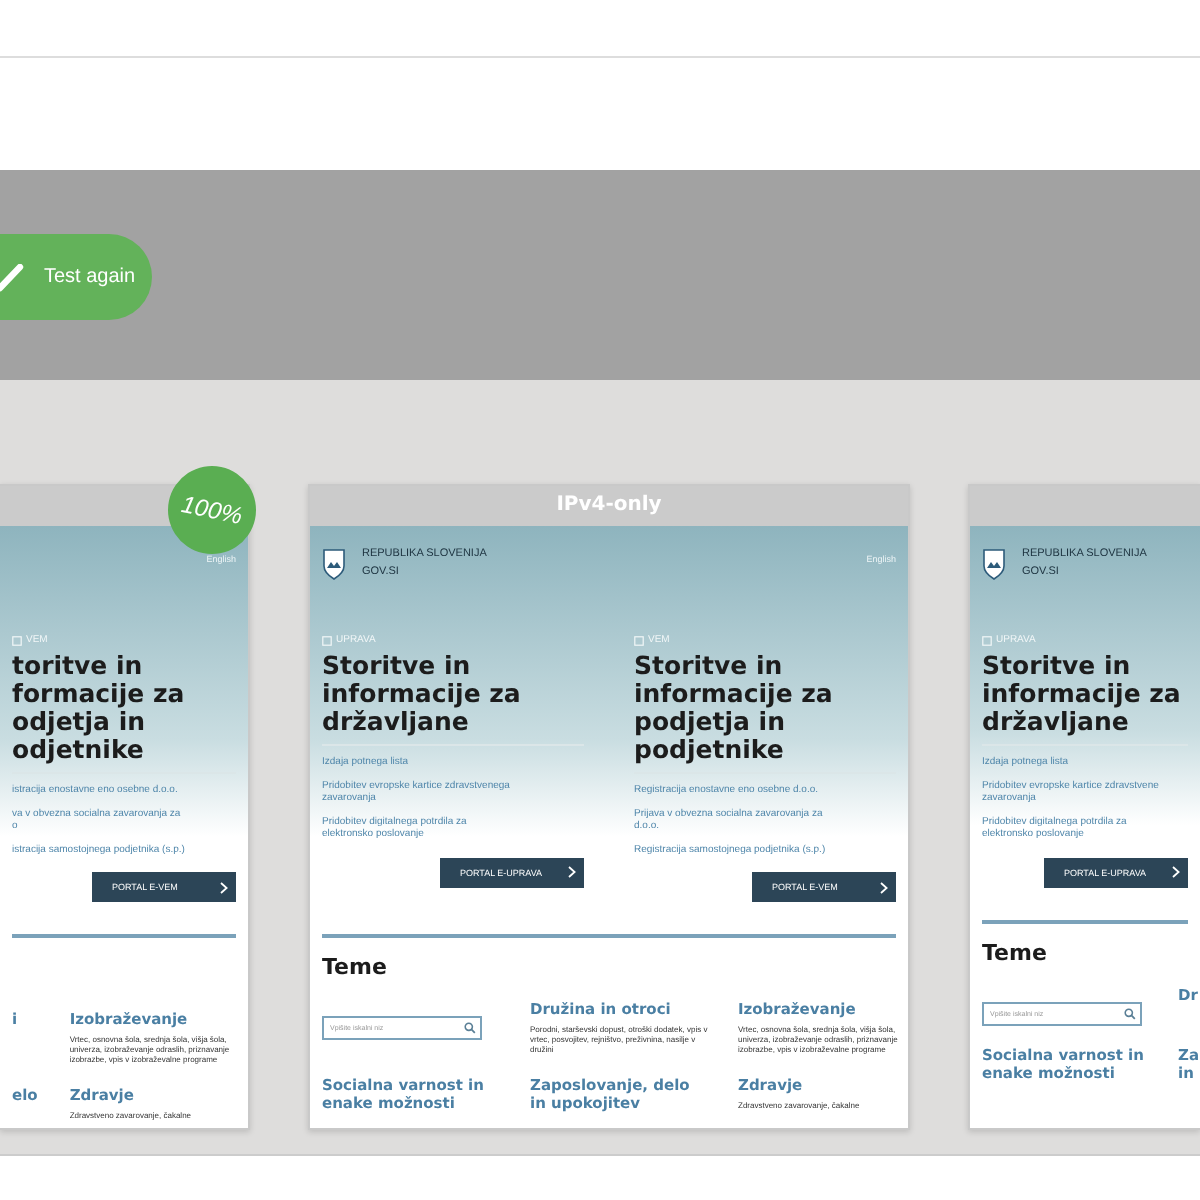 Image resolution: width=1200 pixels, height=1200 pixels. Describe the element at coordinates (76, 277) in the screenshot. I see `test-again-button: Test again` at that location.